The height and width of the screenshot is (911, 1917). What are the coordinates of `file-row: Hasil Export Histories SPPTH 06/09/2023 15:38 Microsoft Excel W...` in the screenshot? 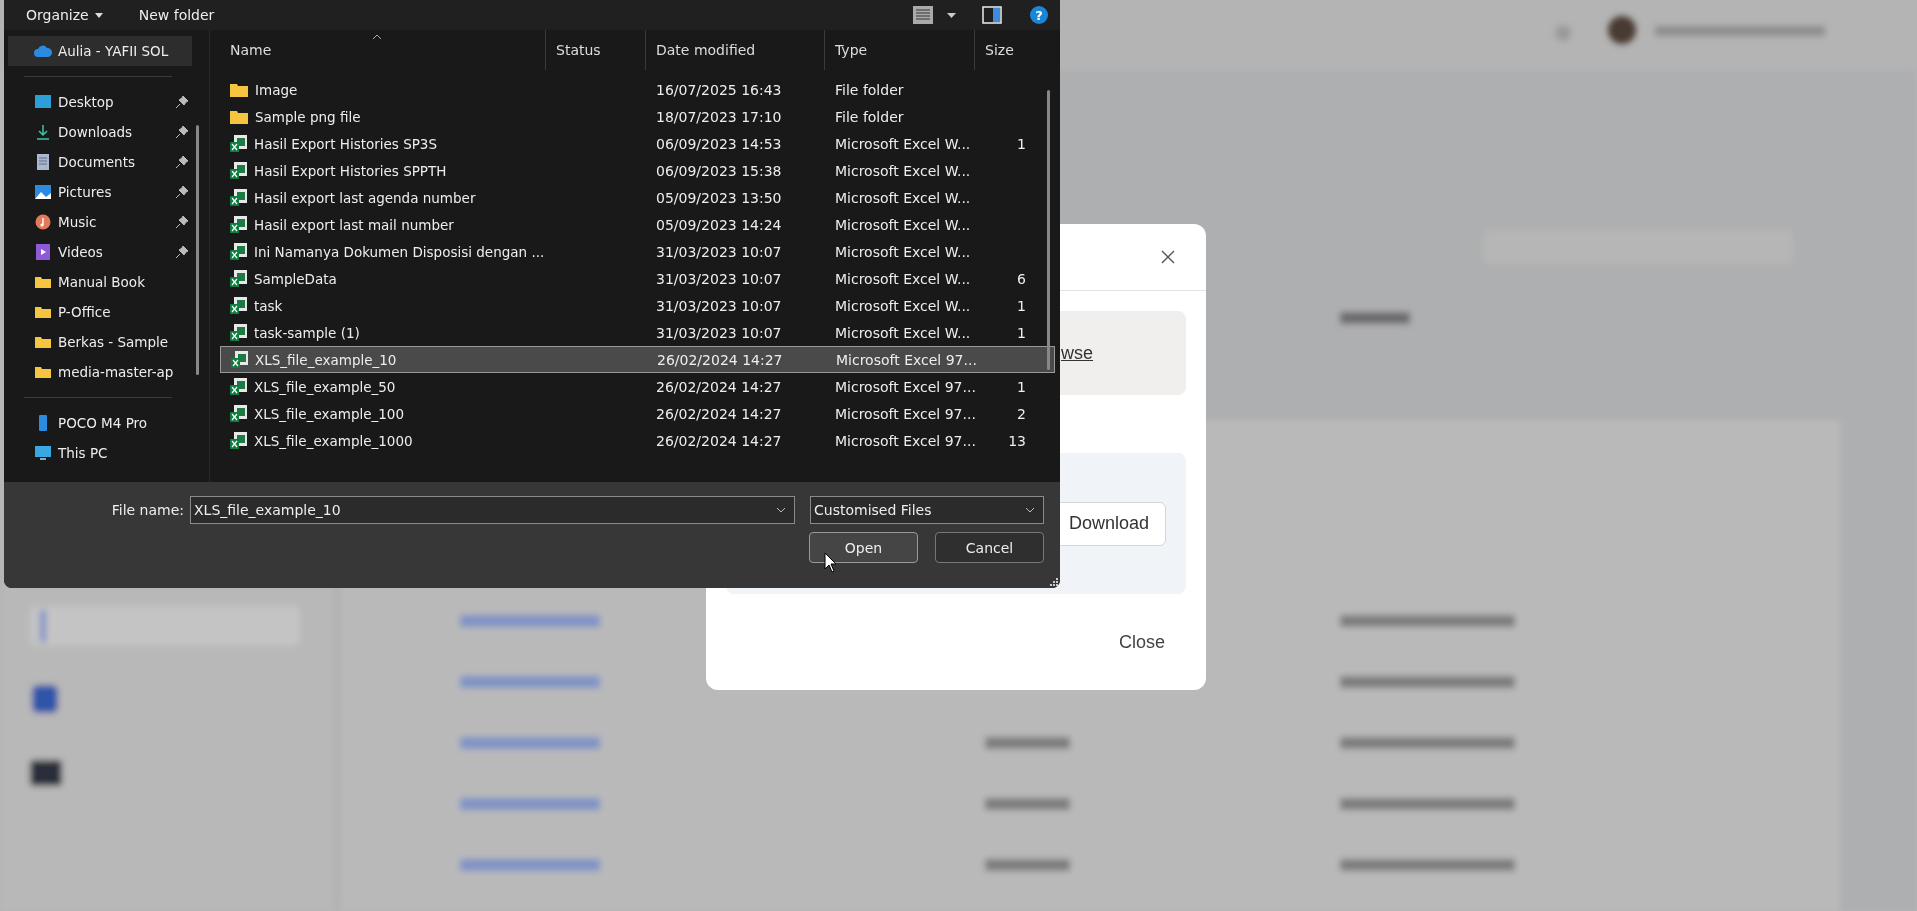 It's located at (637, 170).